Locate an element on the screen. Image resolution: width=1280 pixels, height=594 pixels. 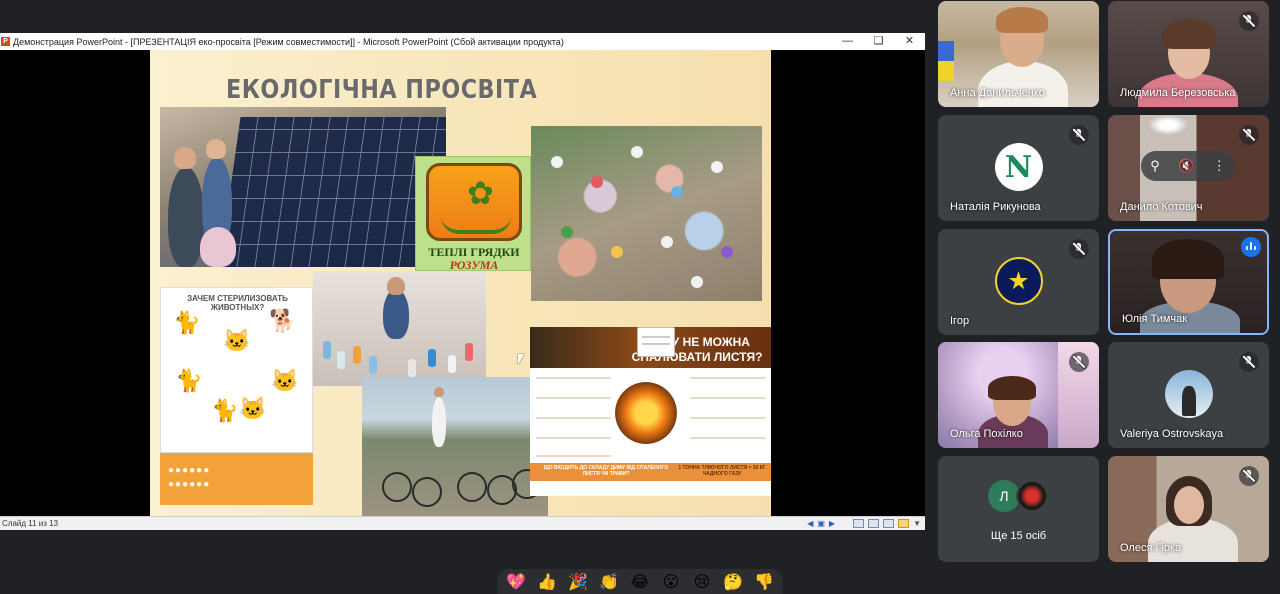
logo-text-2: РОЗУМА is located at coordinates (474, 264).